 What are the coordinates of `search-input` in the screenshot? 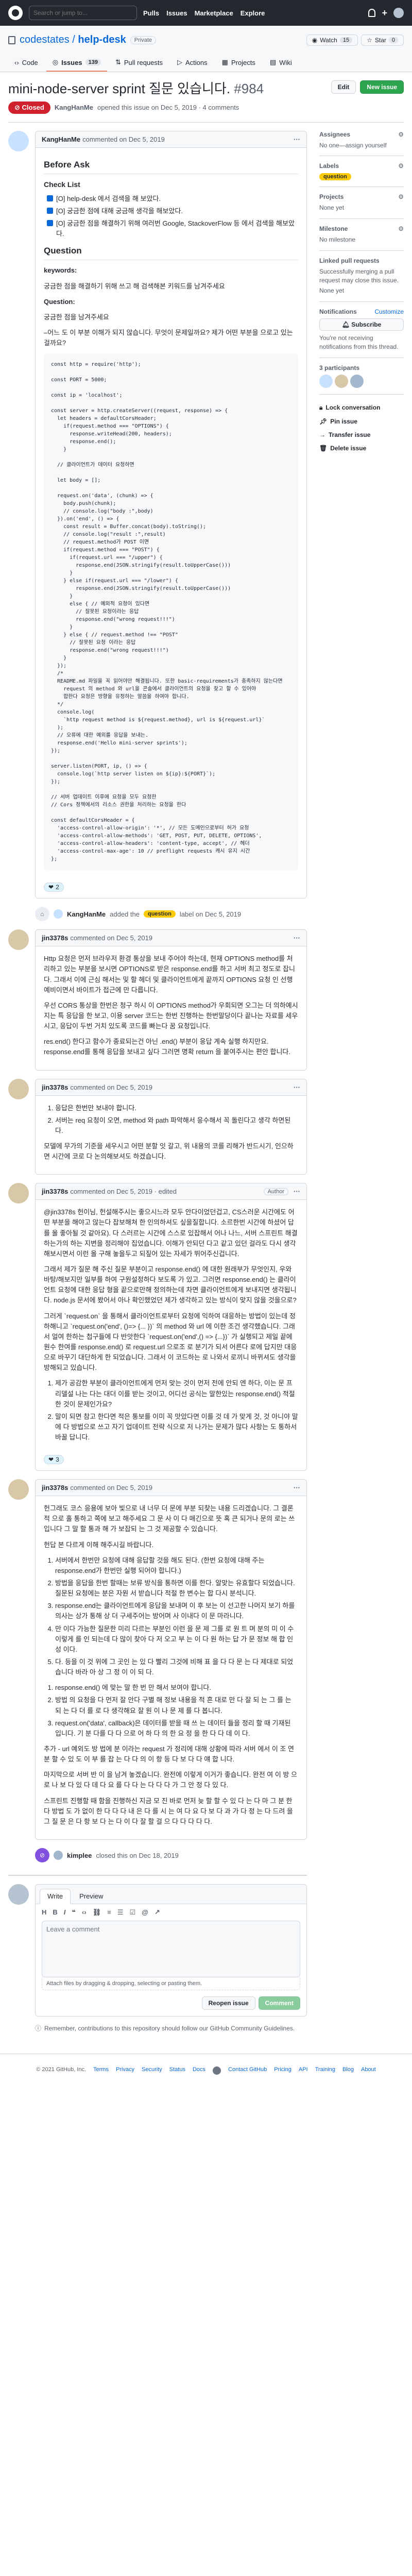 It's located at (83, 13).